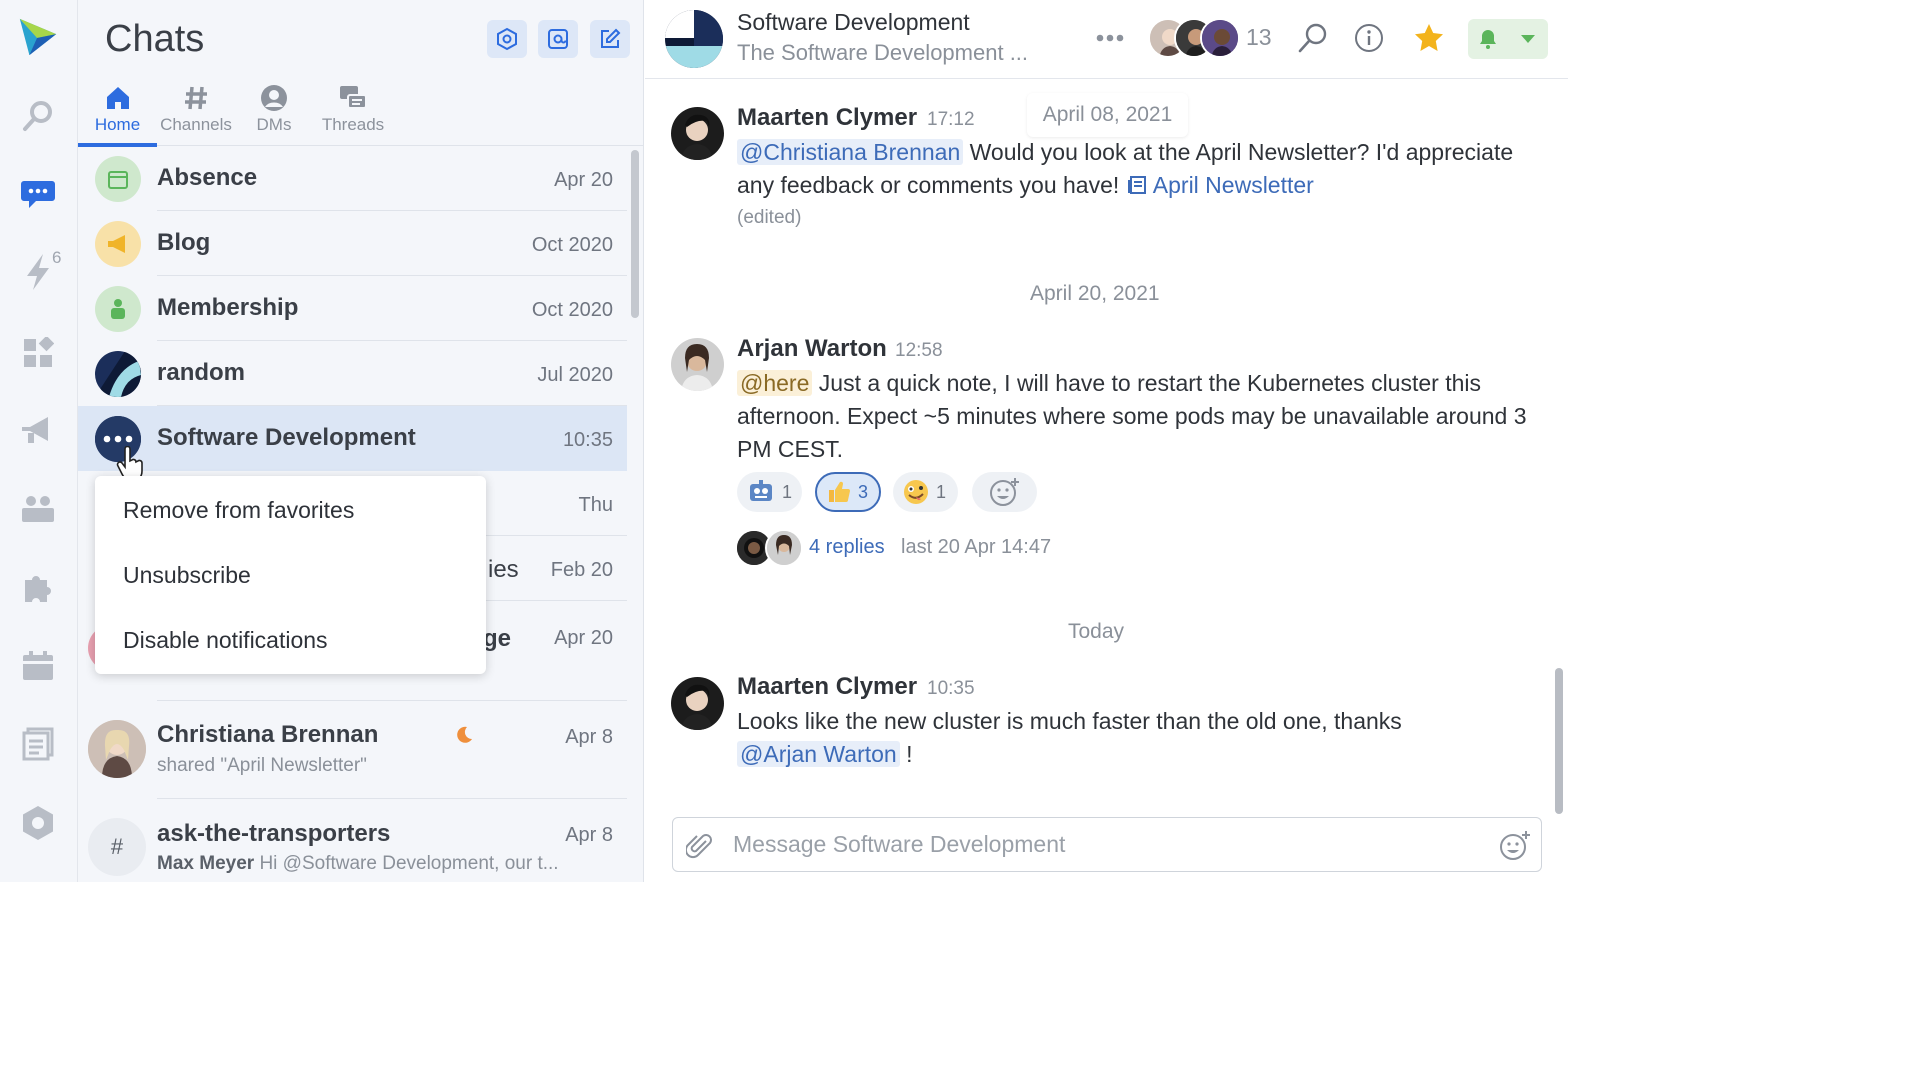 Image resolution: width=1920 pixels, height=1080 pixels. I want to click on notification-settings-button, so click(1508, 39).